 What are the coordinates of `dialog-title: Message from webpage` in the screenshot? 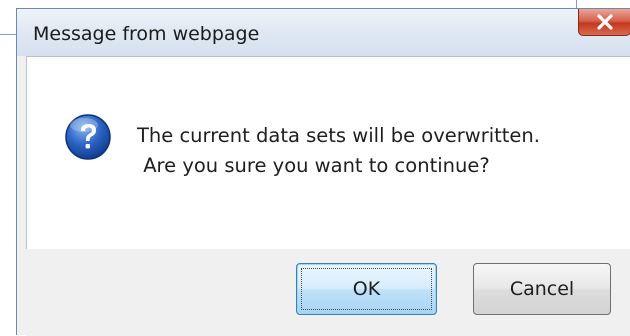 It's located at (146, 34).